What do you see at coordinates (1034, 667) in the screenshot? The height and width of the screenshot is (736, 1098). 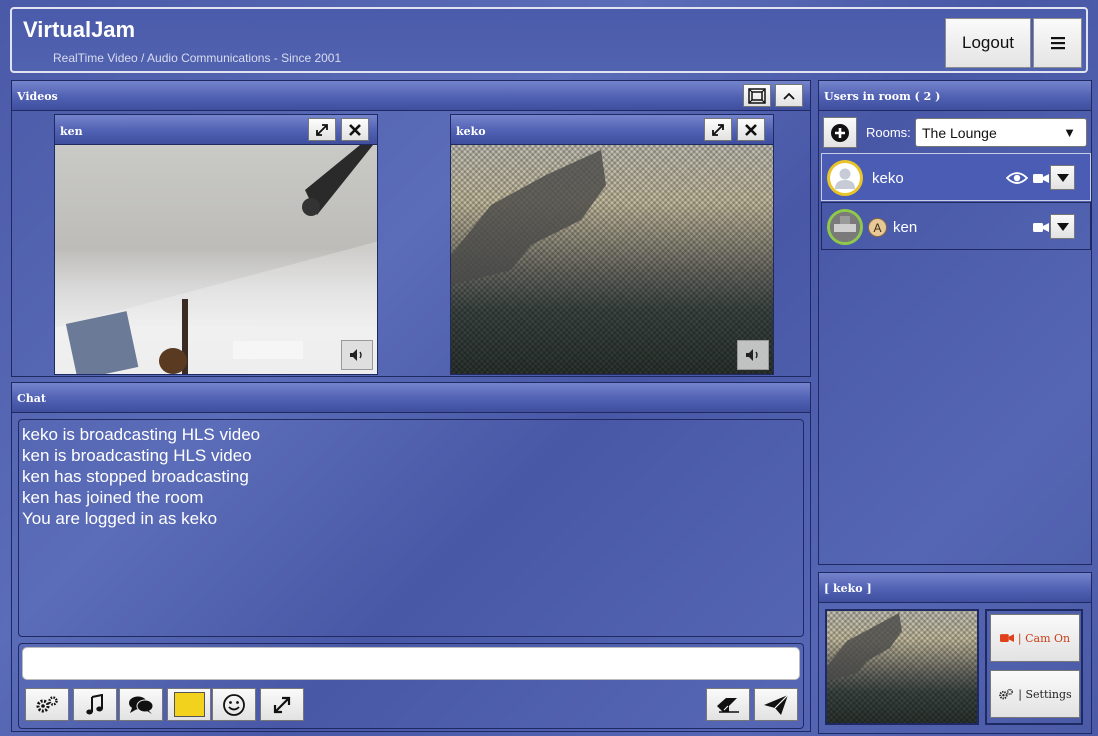 I see `self-controls: | Cam On | Settings` at bounding box center [1034, 667].